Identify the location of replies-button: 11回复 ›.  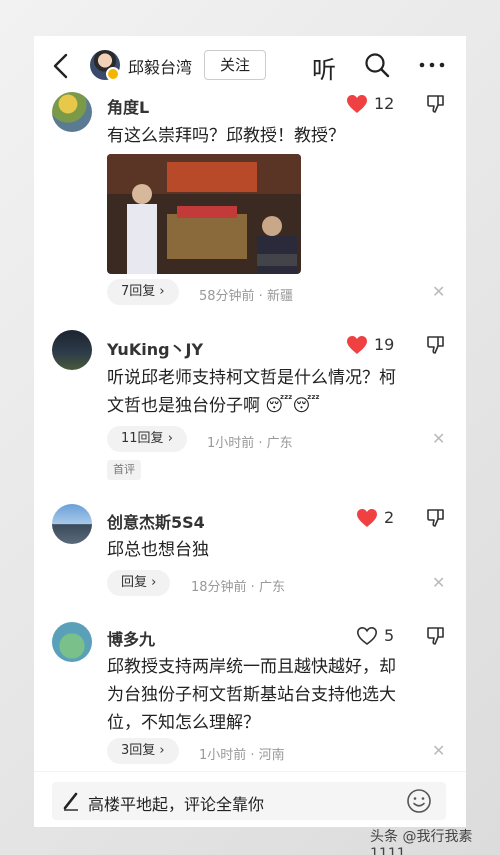
(147, 439).